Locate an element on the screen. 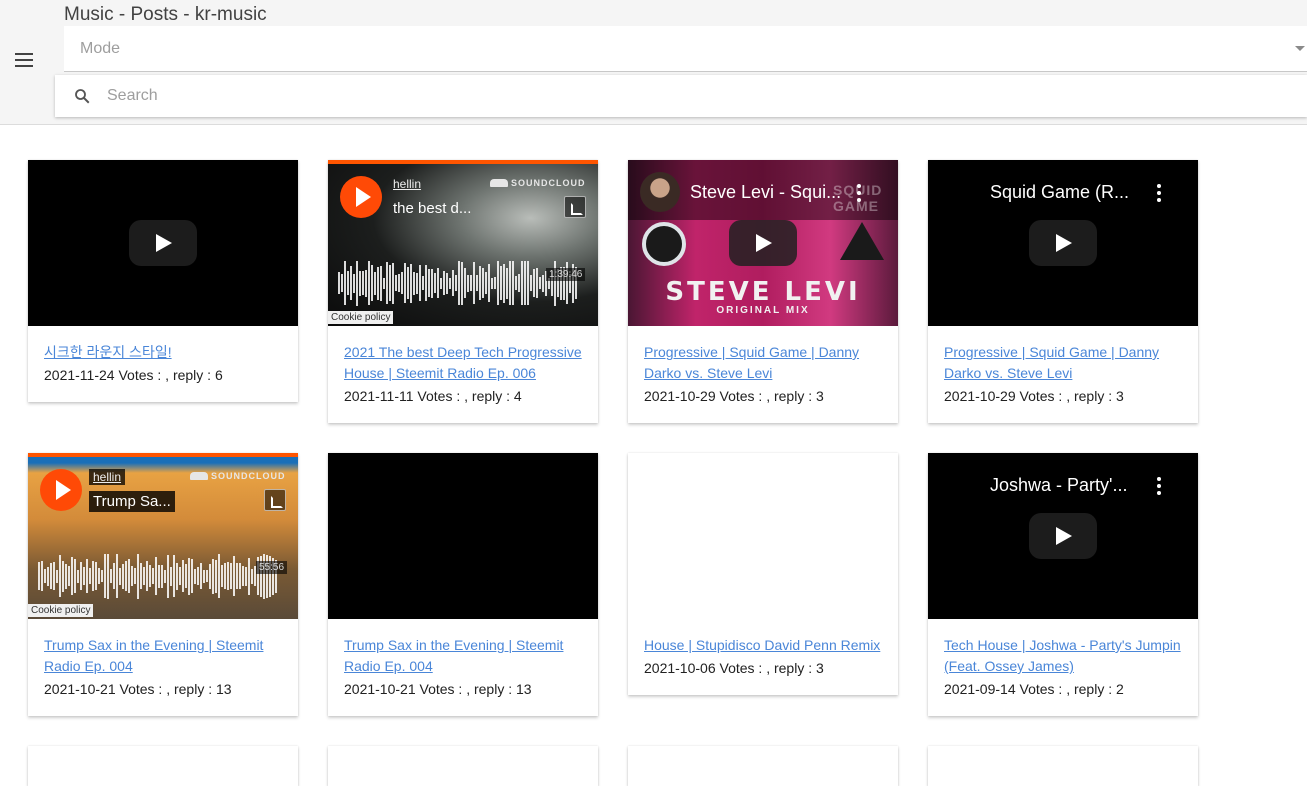 Image resolution: width=1307 pixels, height=786 pixels. thumbnail-logo-text: SQUID GAME is located at coordinates (858, 198).